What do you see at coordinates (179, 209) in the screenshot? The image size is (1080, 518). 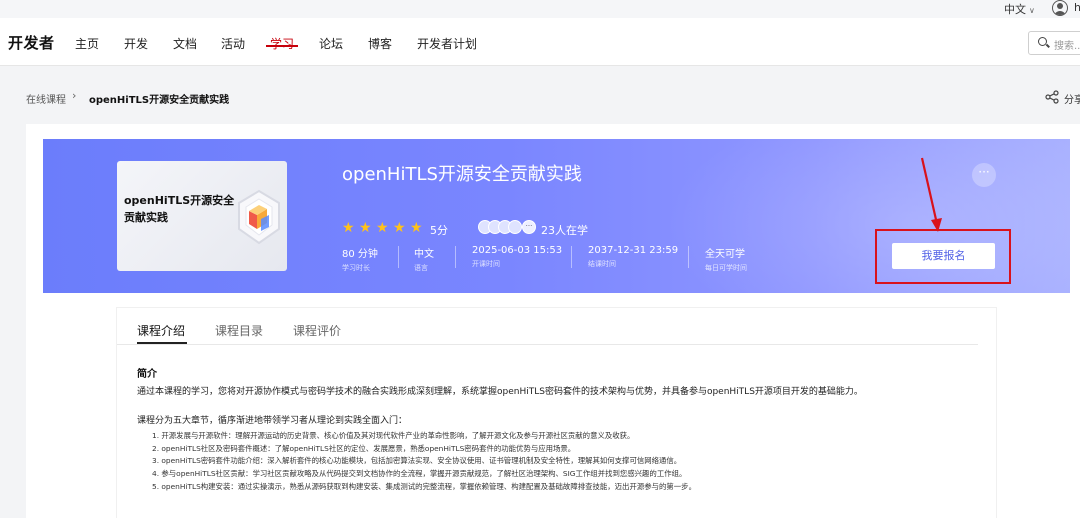 I see `thumbnail-title: openHiTLS开源安全贡献实践` at bounding box center [179, 209].